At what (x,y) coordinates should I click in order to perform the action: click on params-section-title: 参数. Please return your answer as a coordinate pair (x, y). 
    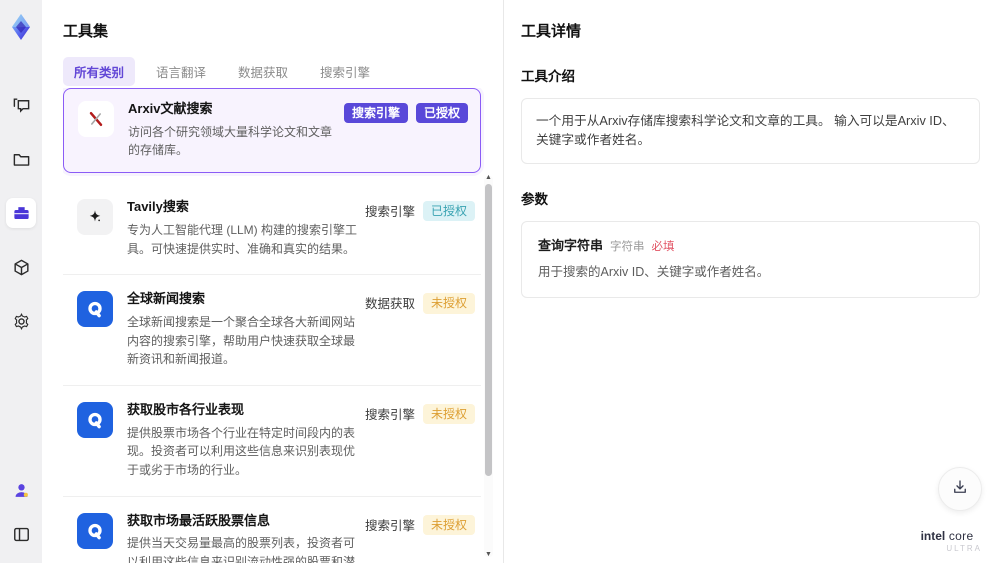
    Looking at the image, I should click on (534, 200).